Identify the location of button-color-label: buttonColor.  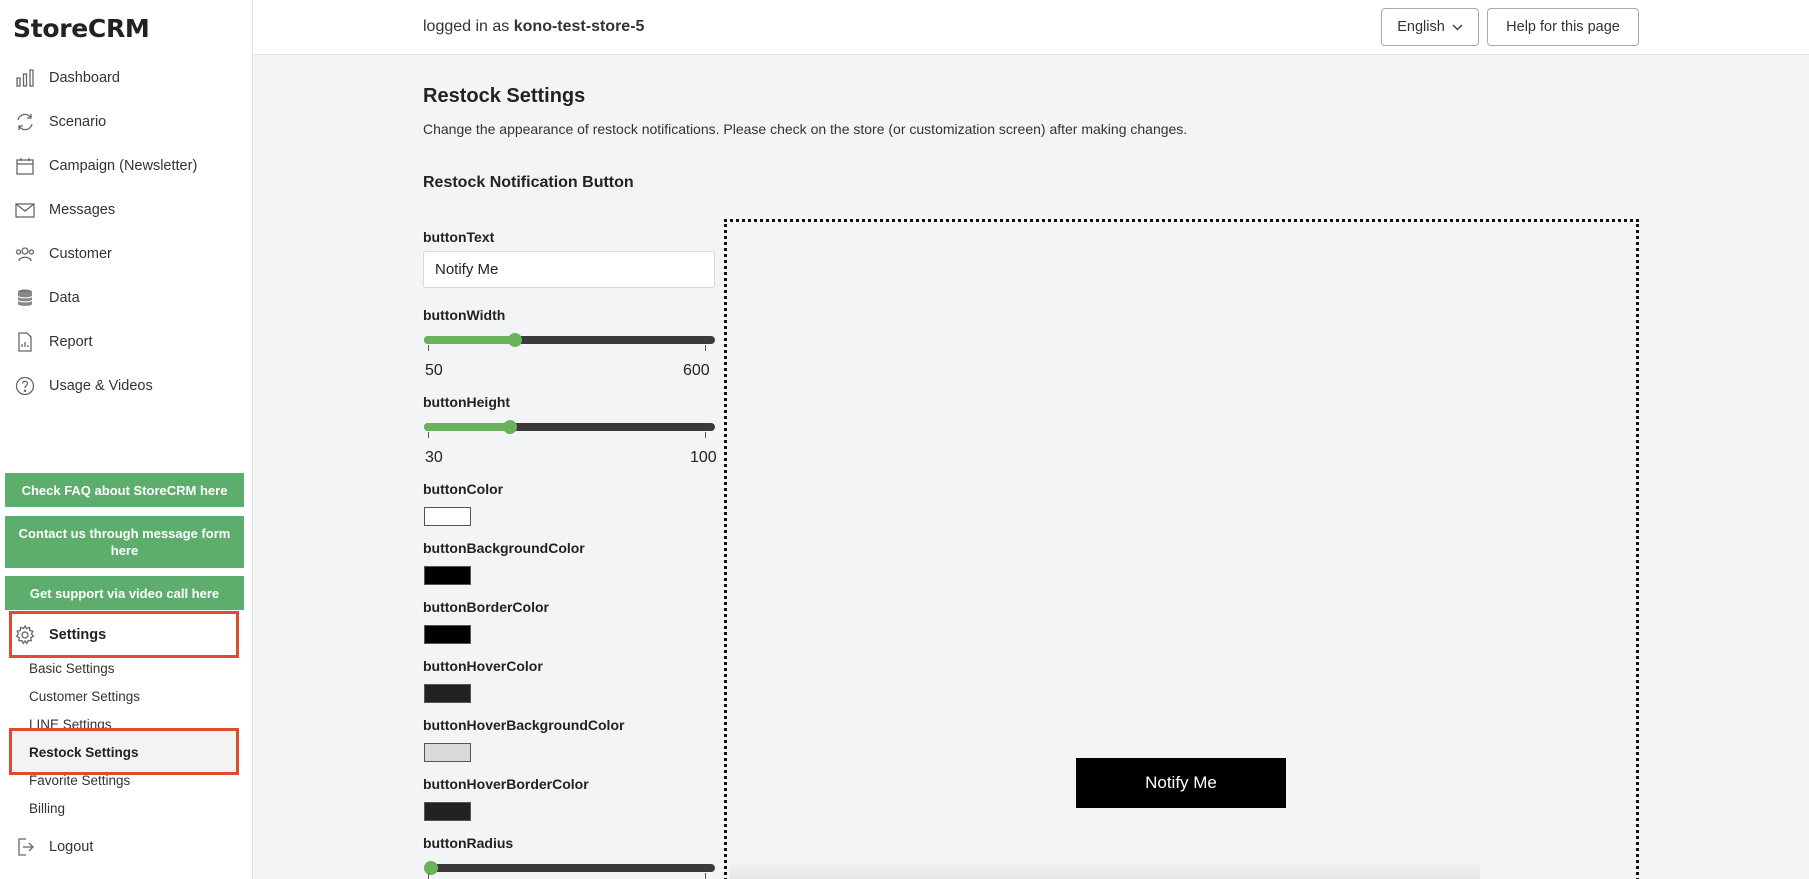
(463, 489).